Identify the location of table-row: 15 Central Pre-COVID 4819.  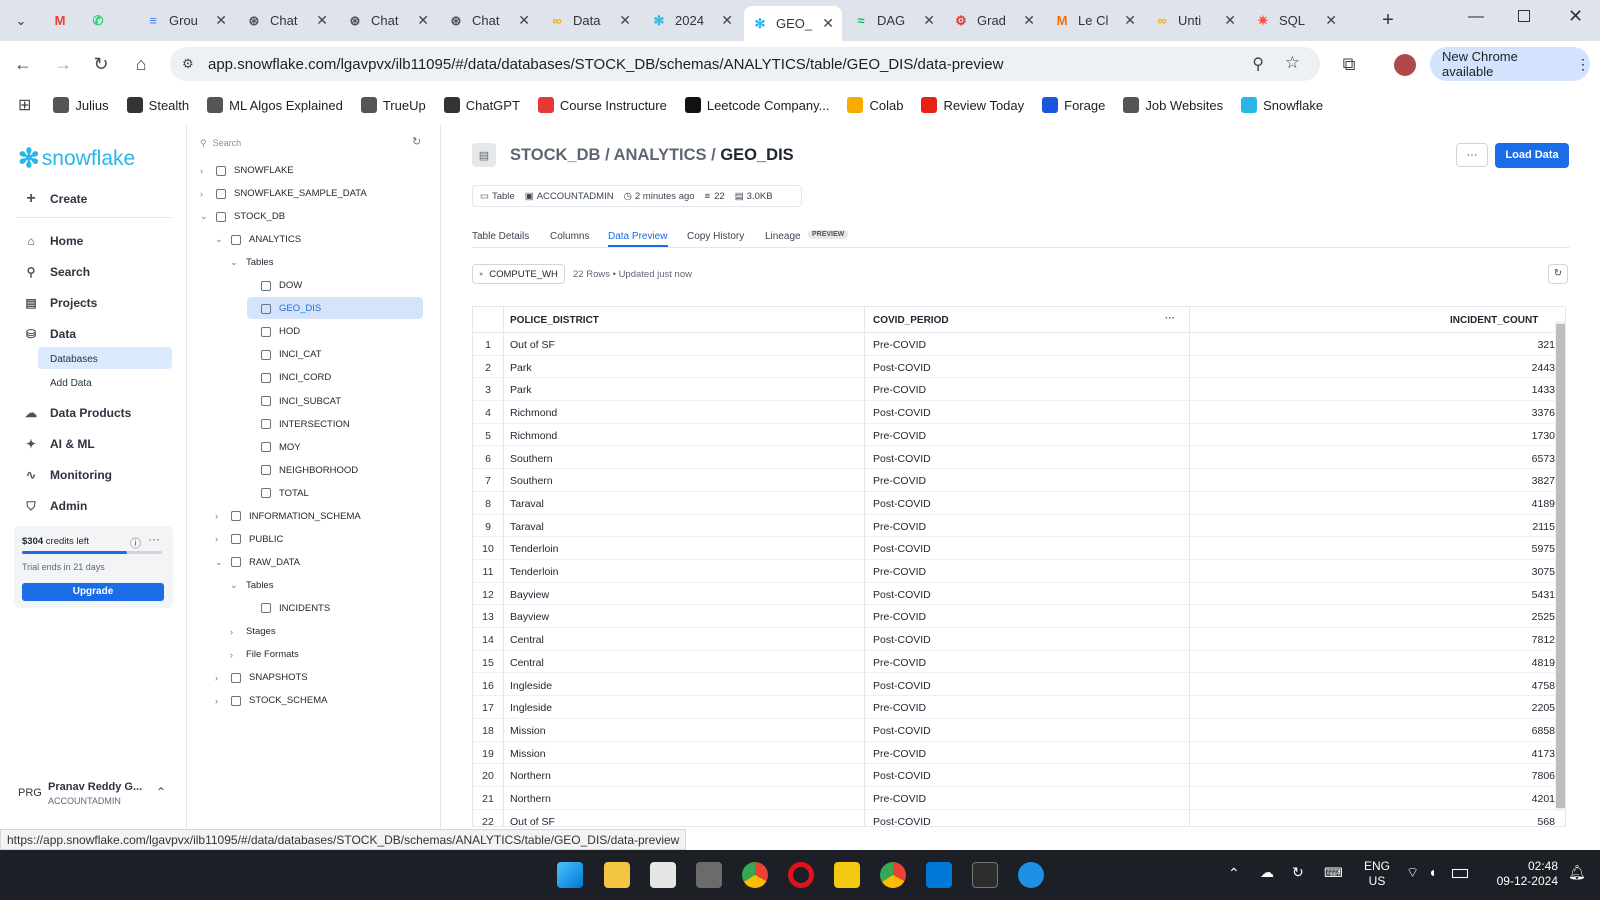
(1019, 662).